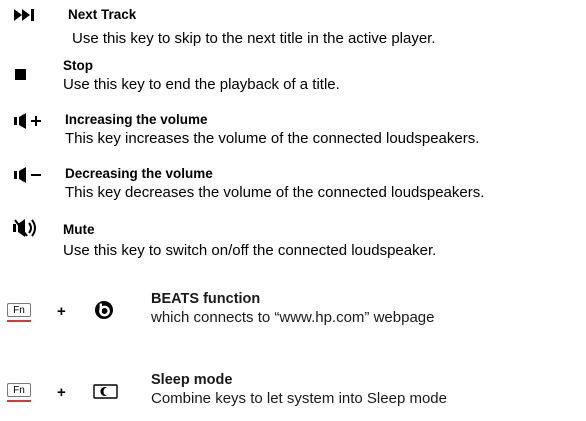  What do you see at coordinates (24, 228) in the screenshot?
I see `mute-icon` at bounding box center [24, 228].